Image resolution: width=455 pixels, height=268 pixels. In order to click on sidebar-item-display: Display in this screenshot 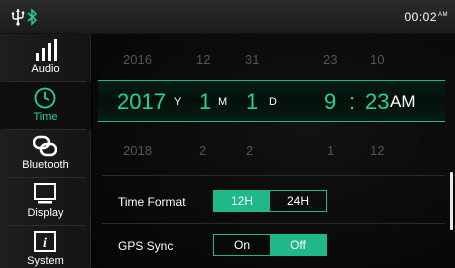, I will do `click(45, 201)`.